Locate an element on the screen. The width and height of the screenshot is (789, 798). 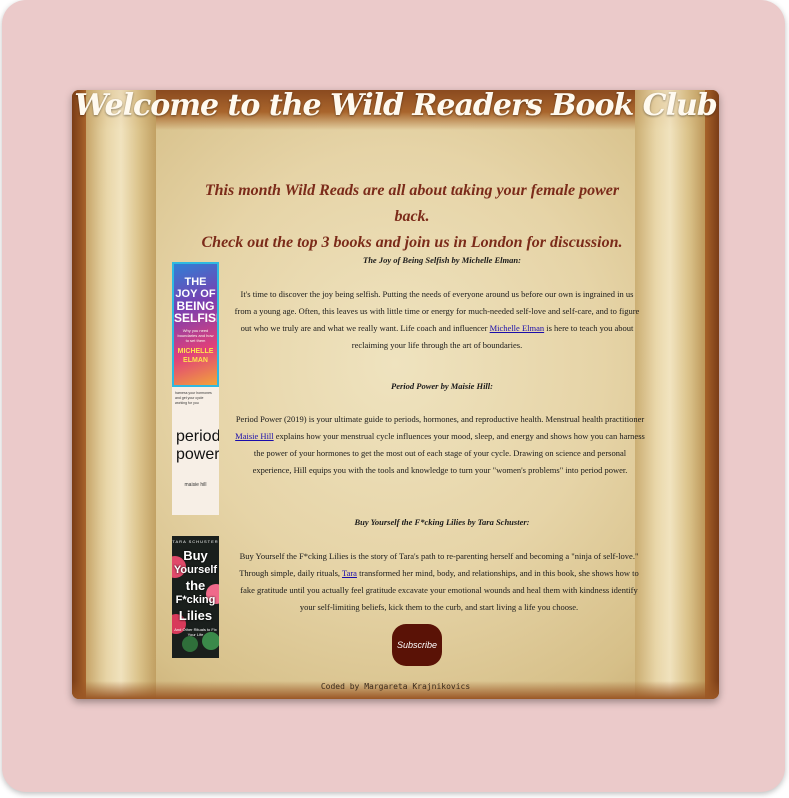
author-link-michelle-elman: Michelle Elman is located at coordinates (517, 328).